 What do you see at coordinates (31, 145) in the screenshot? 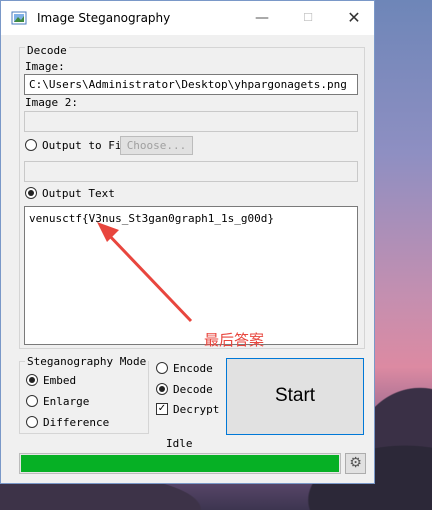
I see `output-to-file-radio` at bounding box center [31, 145].